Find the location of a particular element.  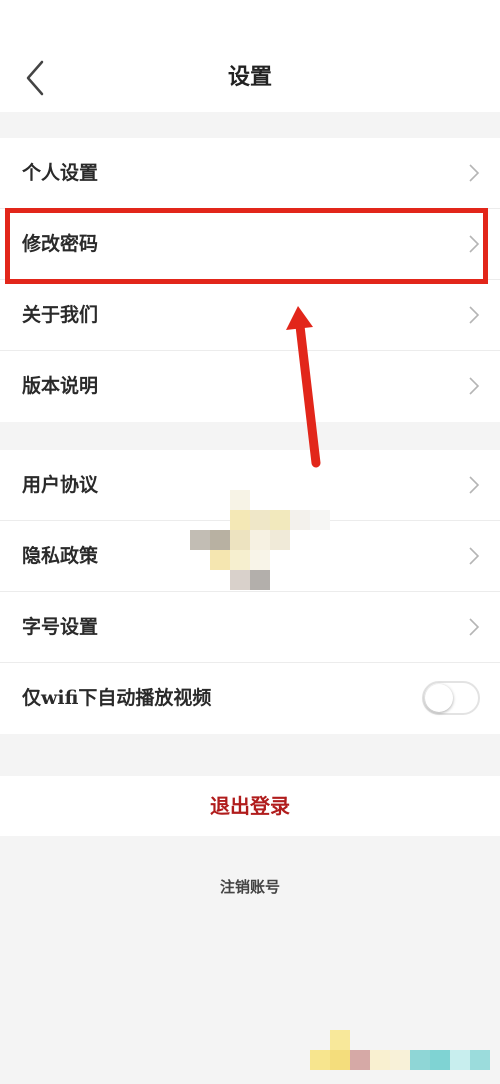

settings-item-label: 字号设置 is located at coordinates (60, 627).